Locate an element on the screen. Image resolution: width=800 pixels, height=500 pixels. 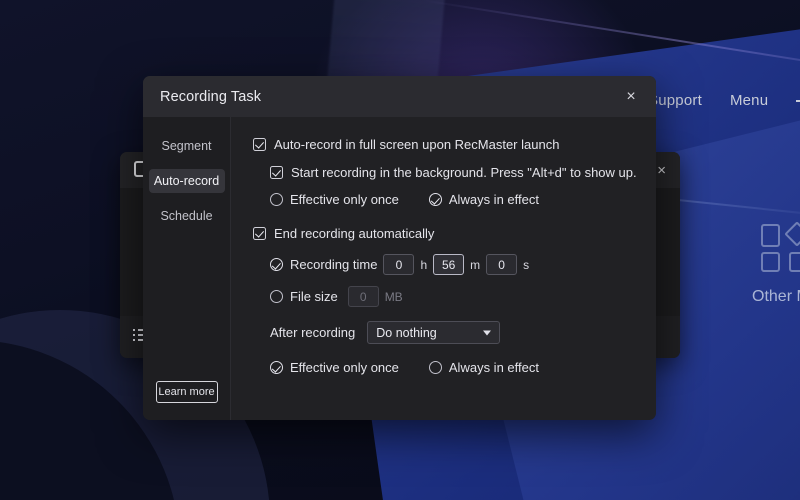
minutes-input is located at coordinates (449, 264).